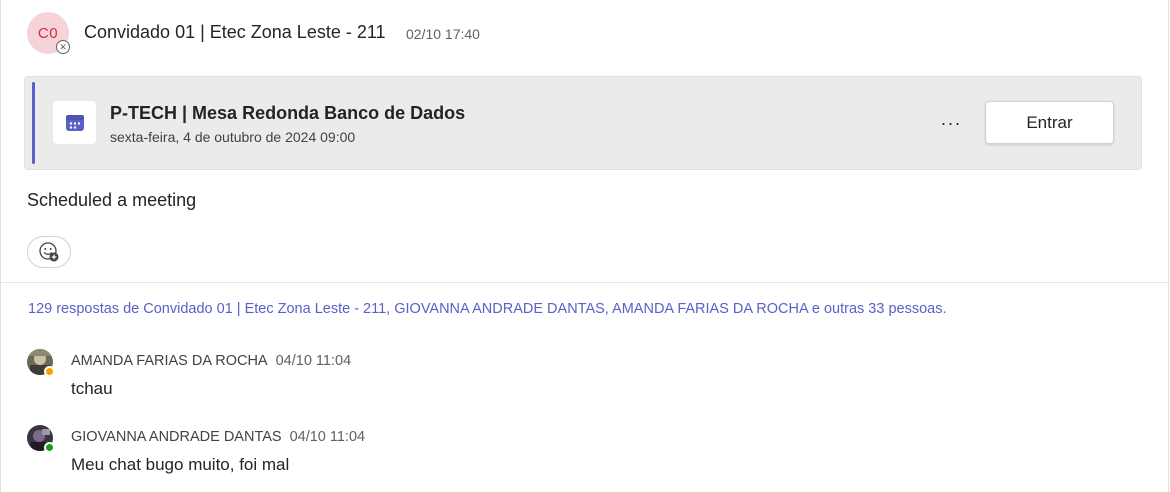  I want to click on emoji-add-icon, so click(49, 252).